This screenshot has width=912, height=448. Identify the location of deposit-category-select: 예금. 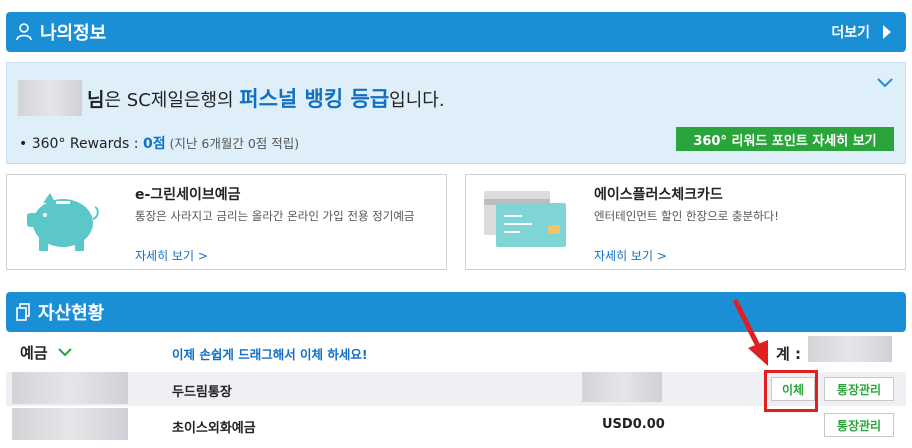
(46, 352).